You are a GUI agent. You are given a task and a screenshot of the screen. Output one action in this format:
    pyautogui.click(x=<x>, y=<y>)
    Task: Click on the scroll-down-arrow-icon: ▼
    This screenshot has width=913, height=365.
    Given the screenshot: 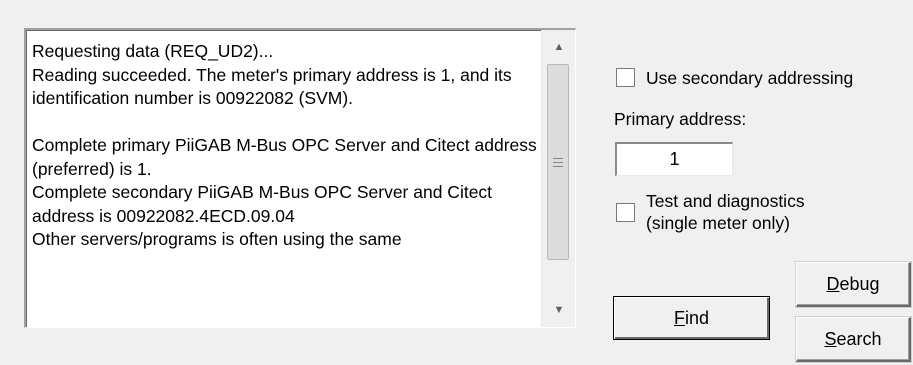 What is the action you would take?
    pyautogui.click(x=559, y=310)
    